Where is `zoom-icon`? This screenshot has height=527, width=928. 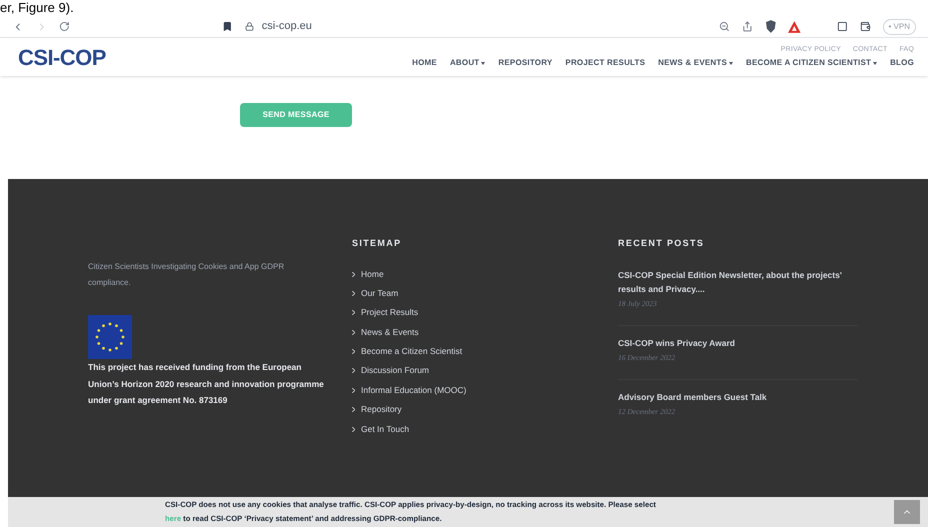
zoom-icon is located at coordinates (724, 26).